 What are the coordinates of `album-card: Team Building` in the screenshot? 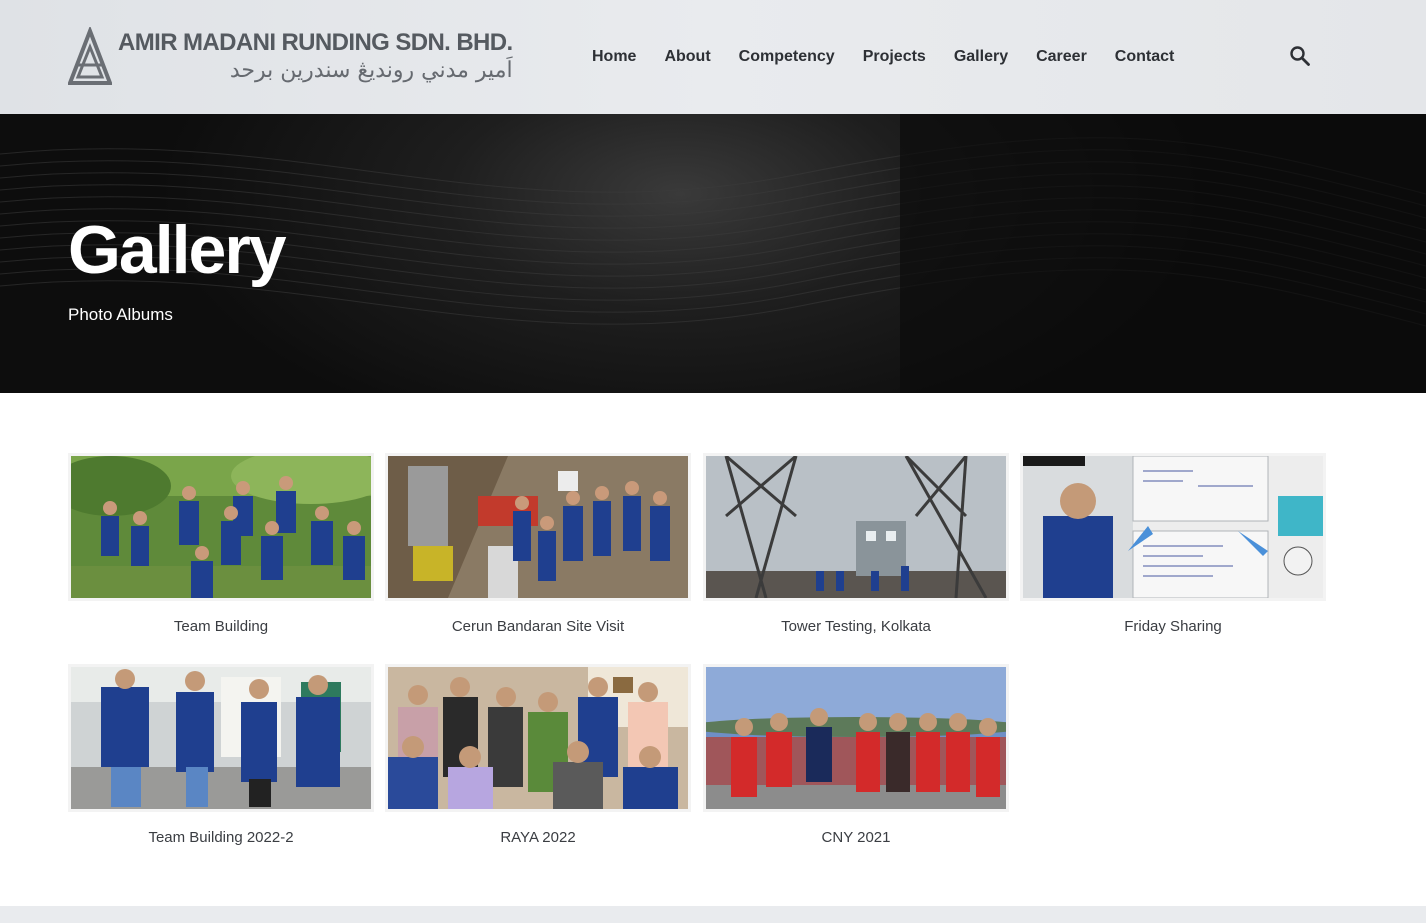 It's located at (221, 545).